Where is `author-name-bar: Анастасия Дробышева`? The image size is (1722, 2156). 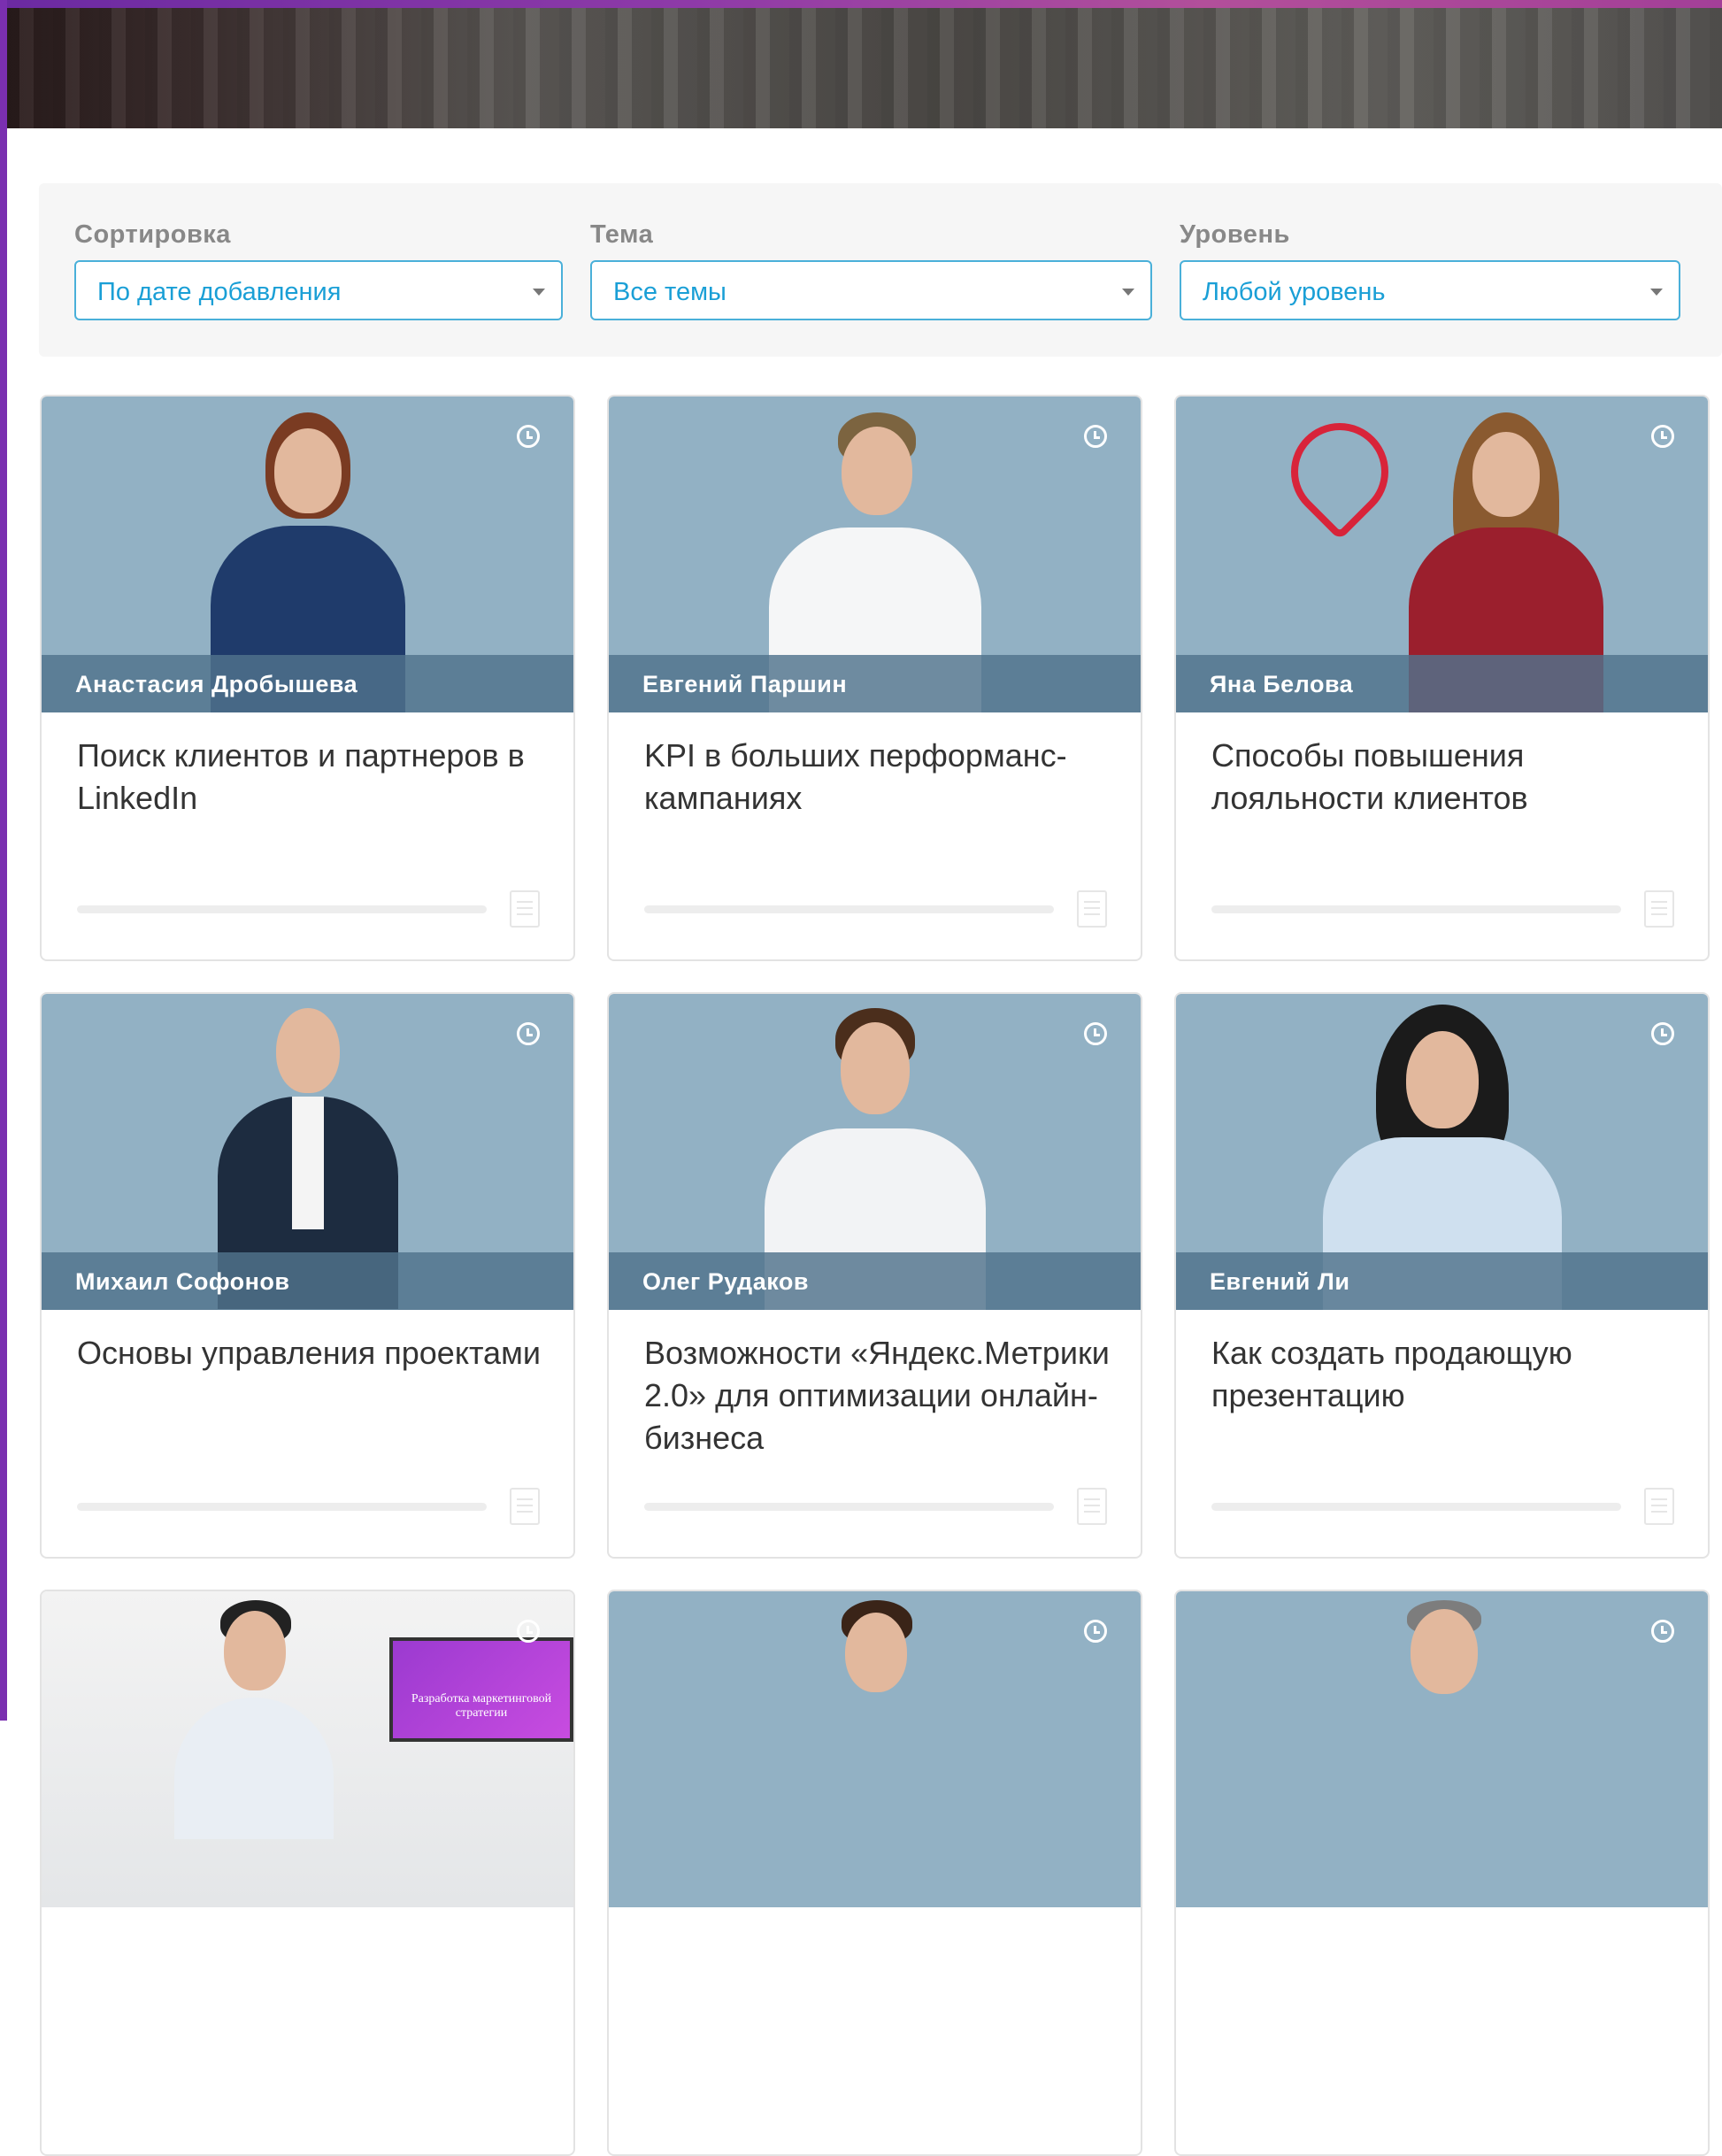
author-name-bar: Анастасия Дробышева is located at coordinates (307, 683).